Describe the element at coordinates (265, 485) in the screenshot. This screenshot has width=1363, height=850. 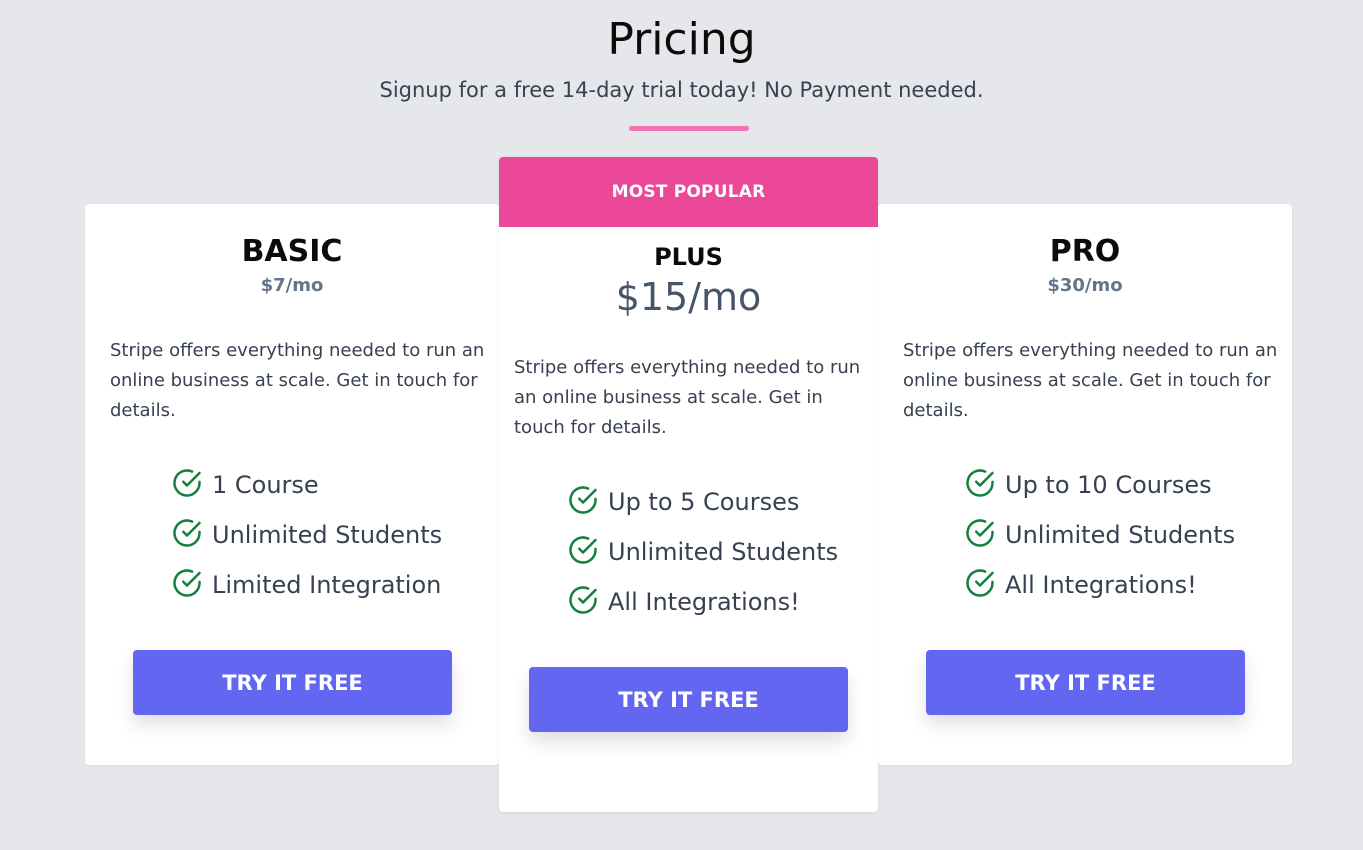
I see `feature-label: 1 Course` at that location.